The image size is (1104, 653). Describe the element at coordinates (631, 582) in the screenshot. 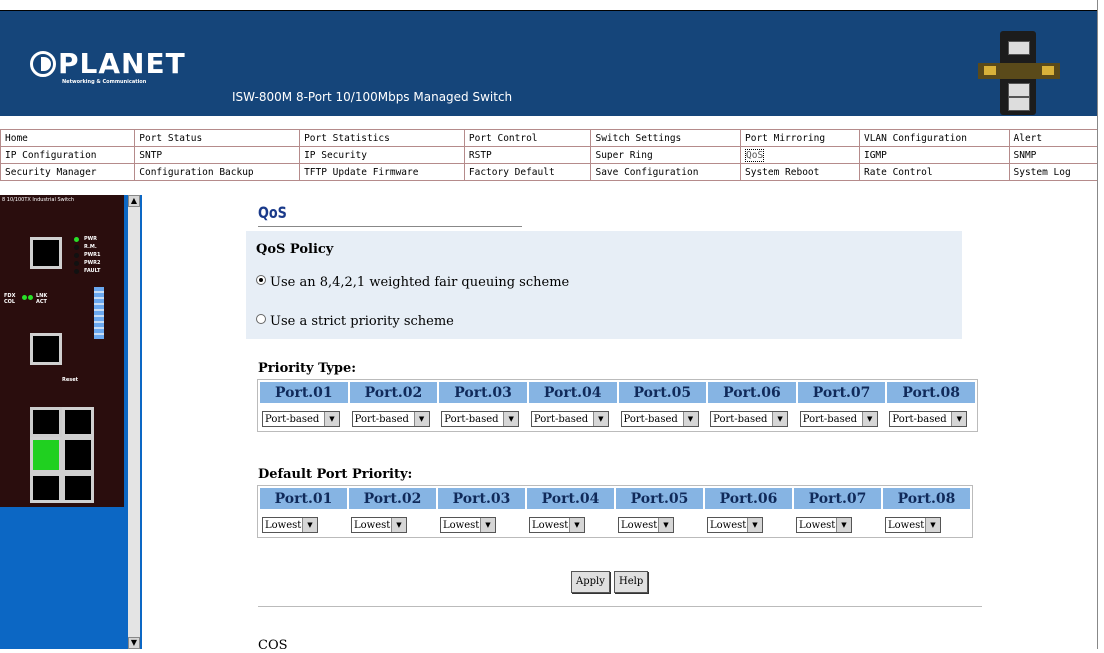

I see `help-button: Help` at that location.